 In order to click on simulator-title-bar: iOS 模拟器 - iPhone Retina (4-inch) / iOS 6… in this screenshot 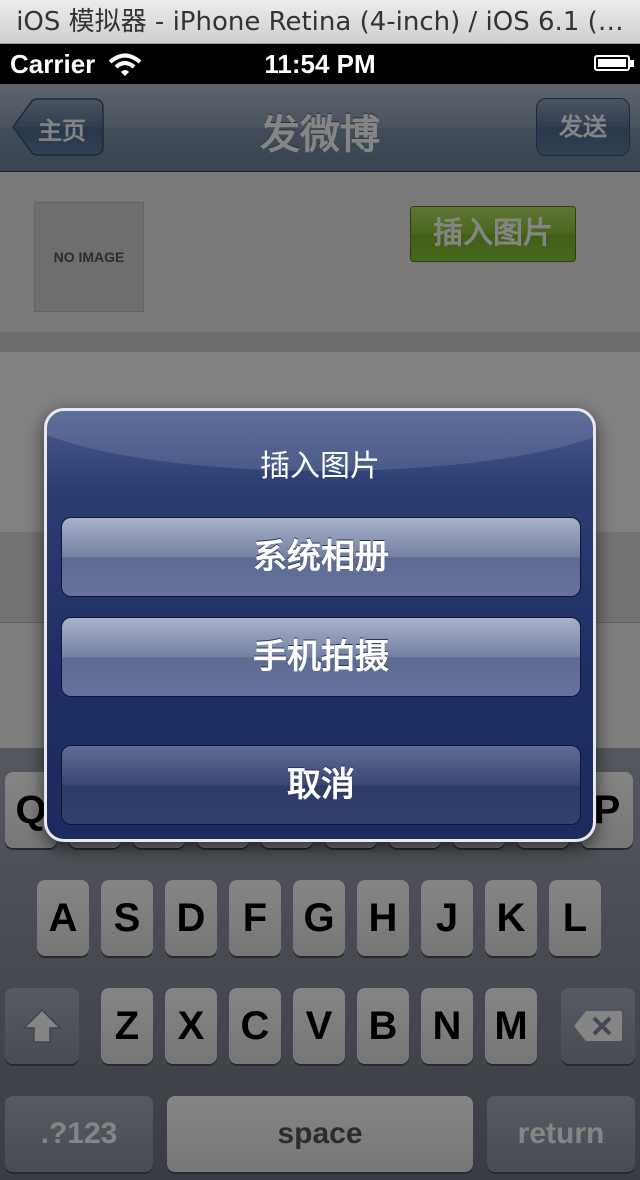, I will do `click(320, 22)`.